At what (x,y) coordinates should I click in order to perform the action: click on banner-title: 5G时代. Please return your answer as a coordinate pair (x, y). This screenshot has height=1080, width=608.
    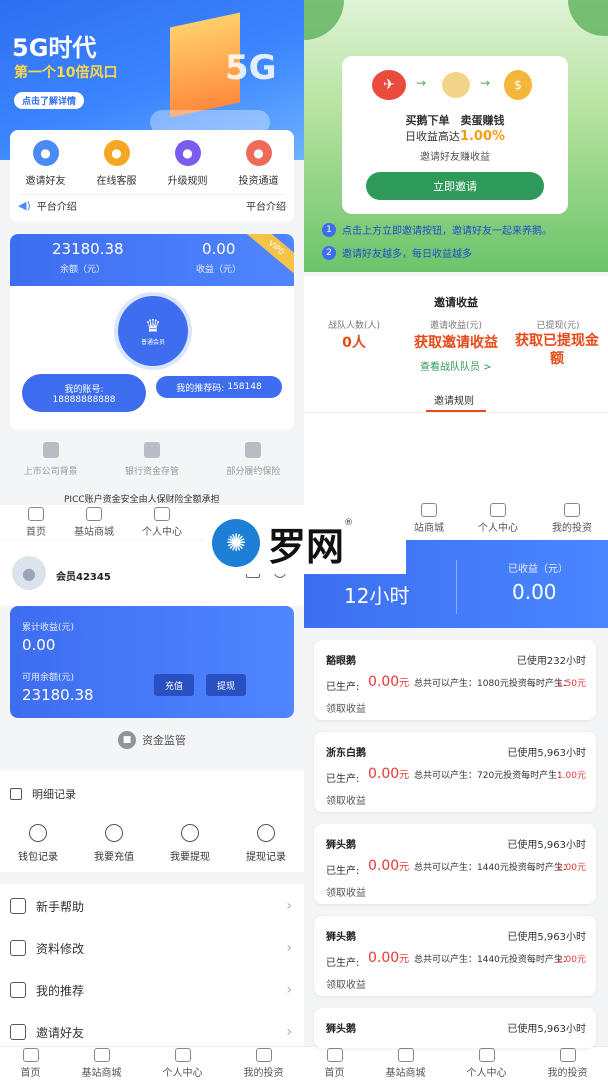
    Looking at the image, I should click on (54, 48).